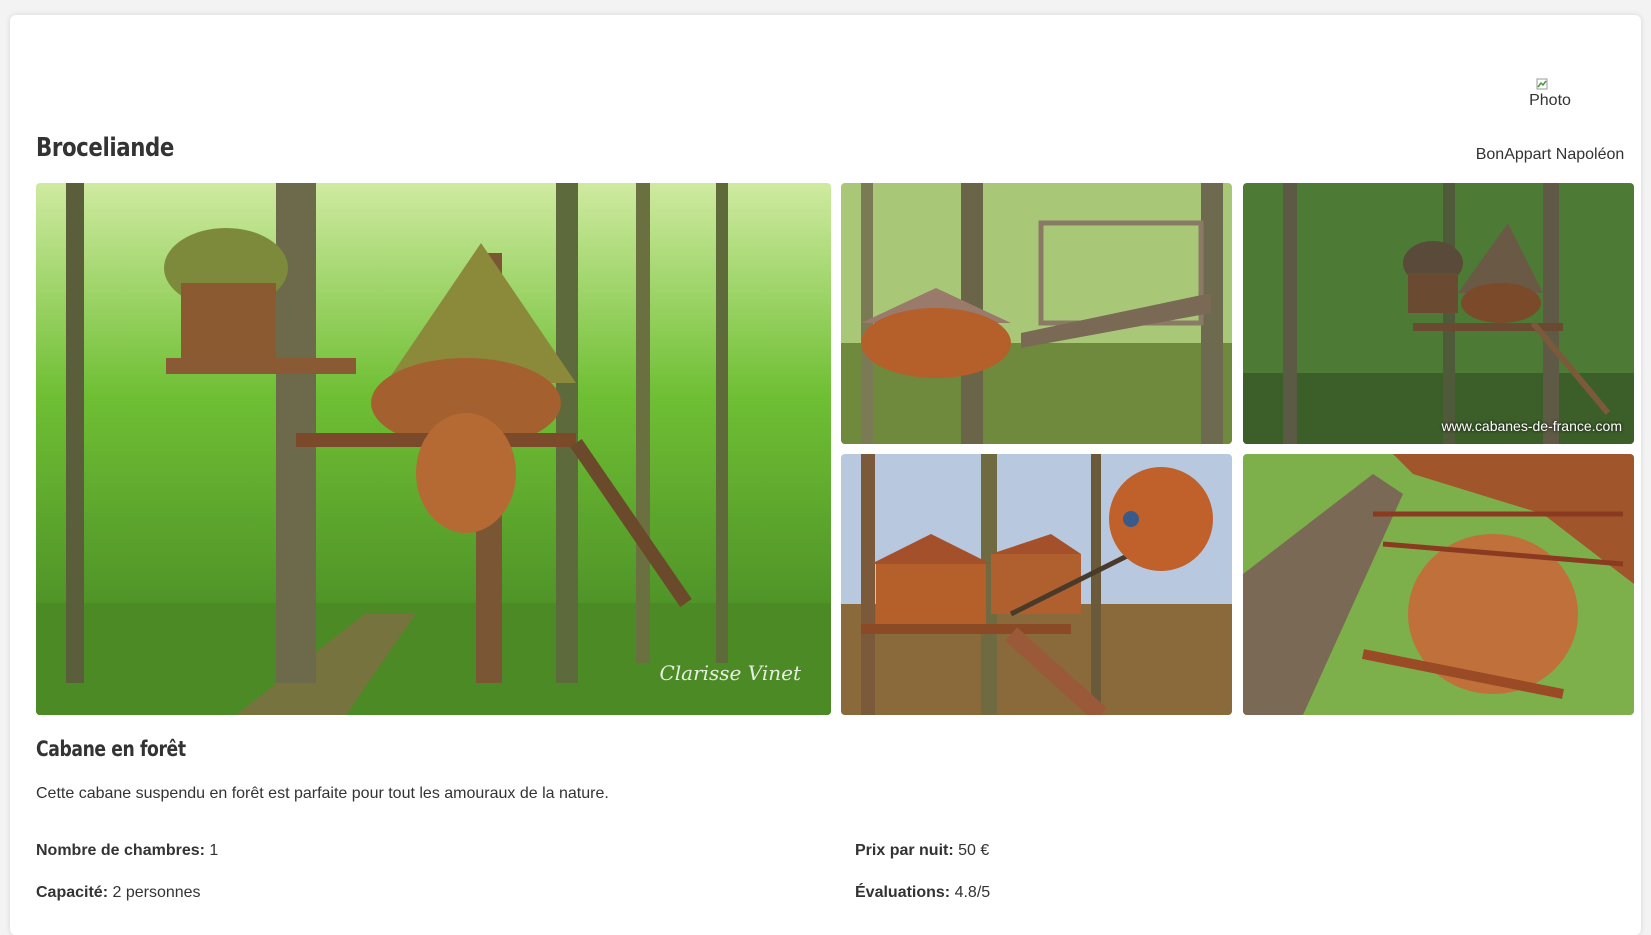 The image size is (1651, 935). I want to click on price-info: Prix par nuit: 50 €, so click(922, 851).